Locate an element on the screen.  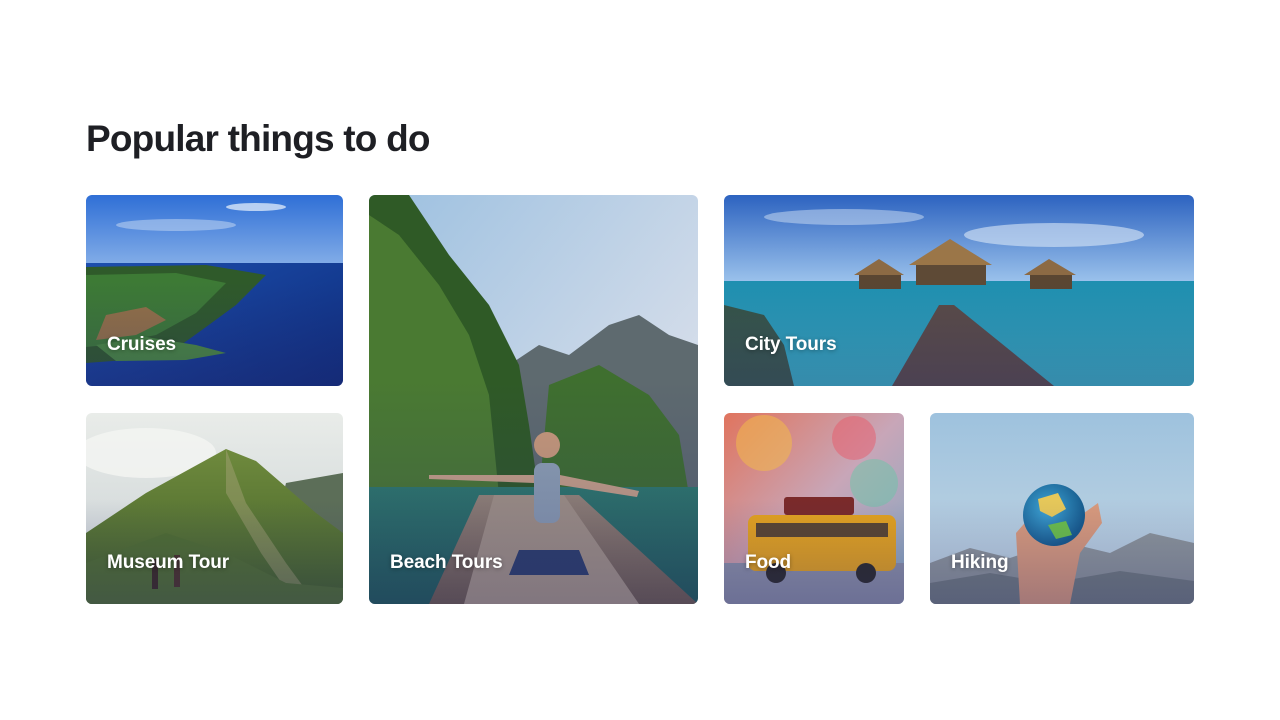
card-cruises: Cruises is located at coordinates (214, 290).